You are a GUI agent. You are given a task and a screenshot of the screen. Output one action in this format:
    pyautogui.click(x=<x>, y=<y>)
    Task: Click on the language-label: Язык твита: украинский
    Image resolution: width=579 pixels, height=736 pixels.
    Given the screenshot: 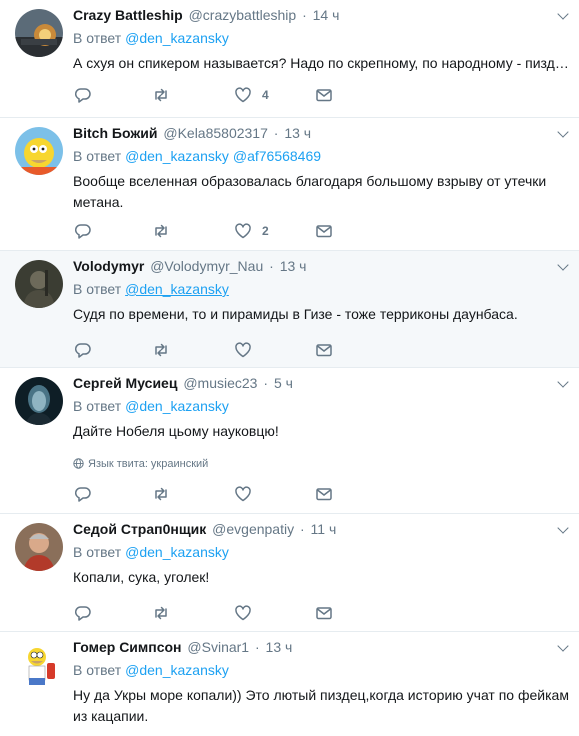 What is the action you would take?
    pyautogui.click(x=148, y=464)
    